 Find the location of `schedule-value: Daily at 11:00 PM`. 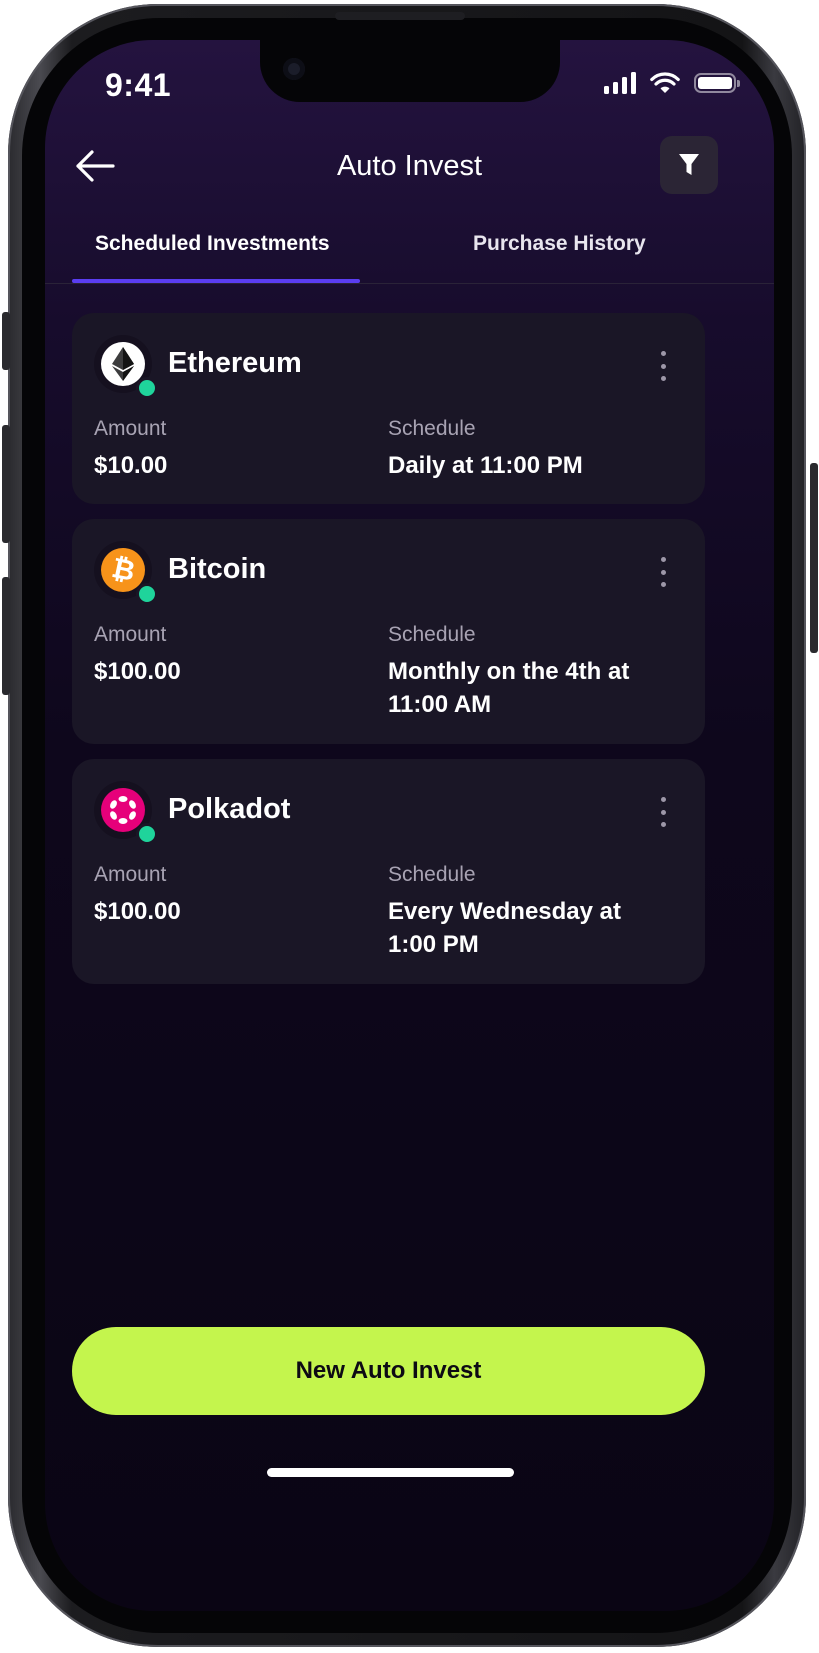

schedule-value: Daily at 11:00 PM is located at coordinates (485, 465).